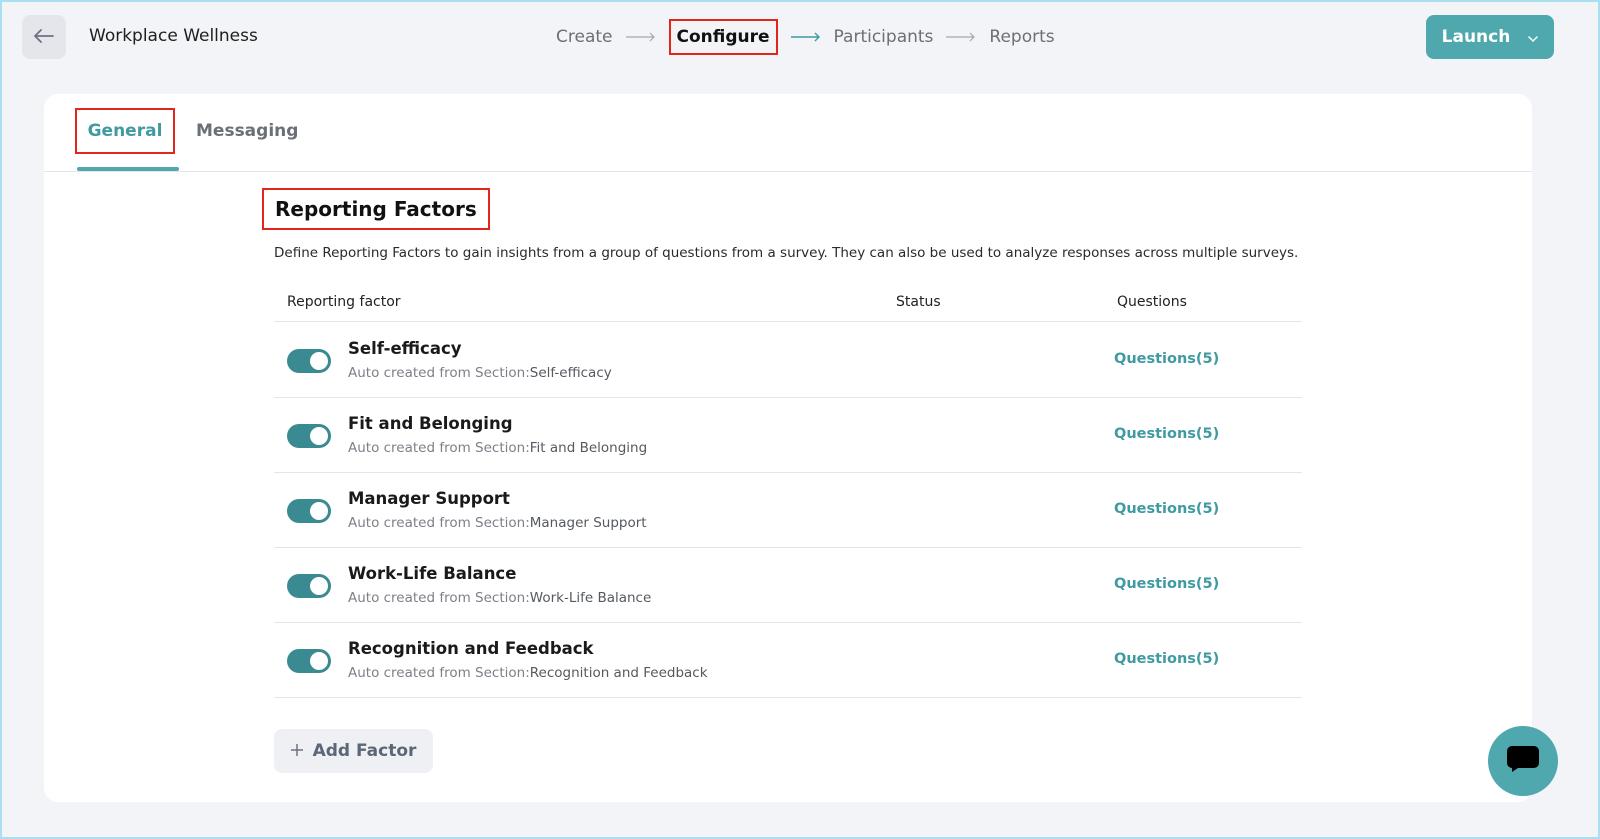 Image resolution: width=1600 pixels, height=839 pixels. What do you see at coordinates (588, 448) in the screenshot?
I see `factor-source-section: Fit and Belonging` at bounding box center [588, 448].